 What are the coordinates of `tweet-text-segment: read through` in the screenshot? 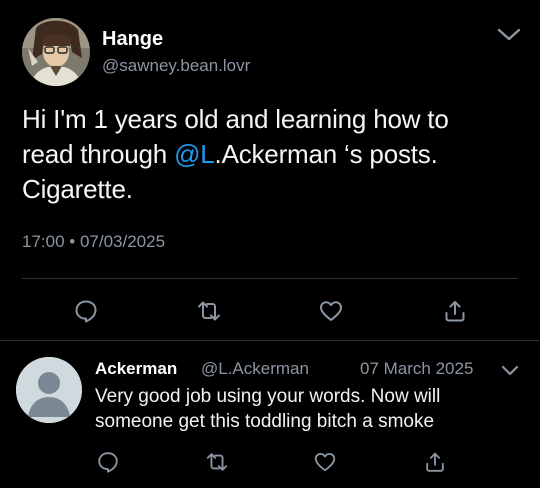 It's located at (98, 154).